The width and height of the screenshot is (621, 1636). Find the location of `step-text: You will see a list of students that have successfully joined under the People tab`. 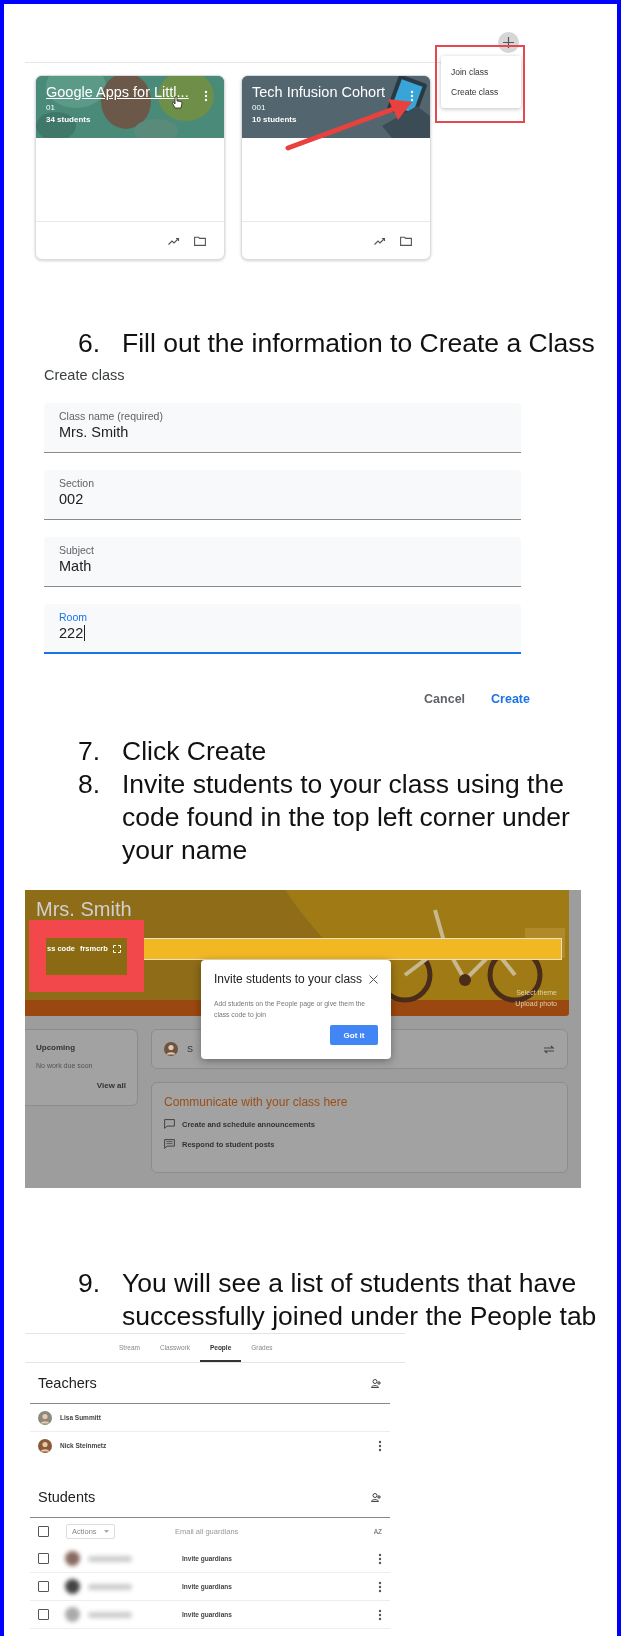

step-text: You will see a list of students that have successfully joined under the People tab is located at coordinates (360, 1300).